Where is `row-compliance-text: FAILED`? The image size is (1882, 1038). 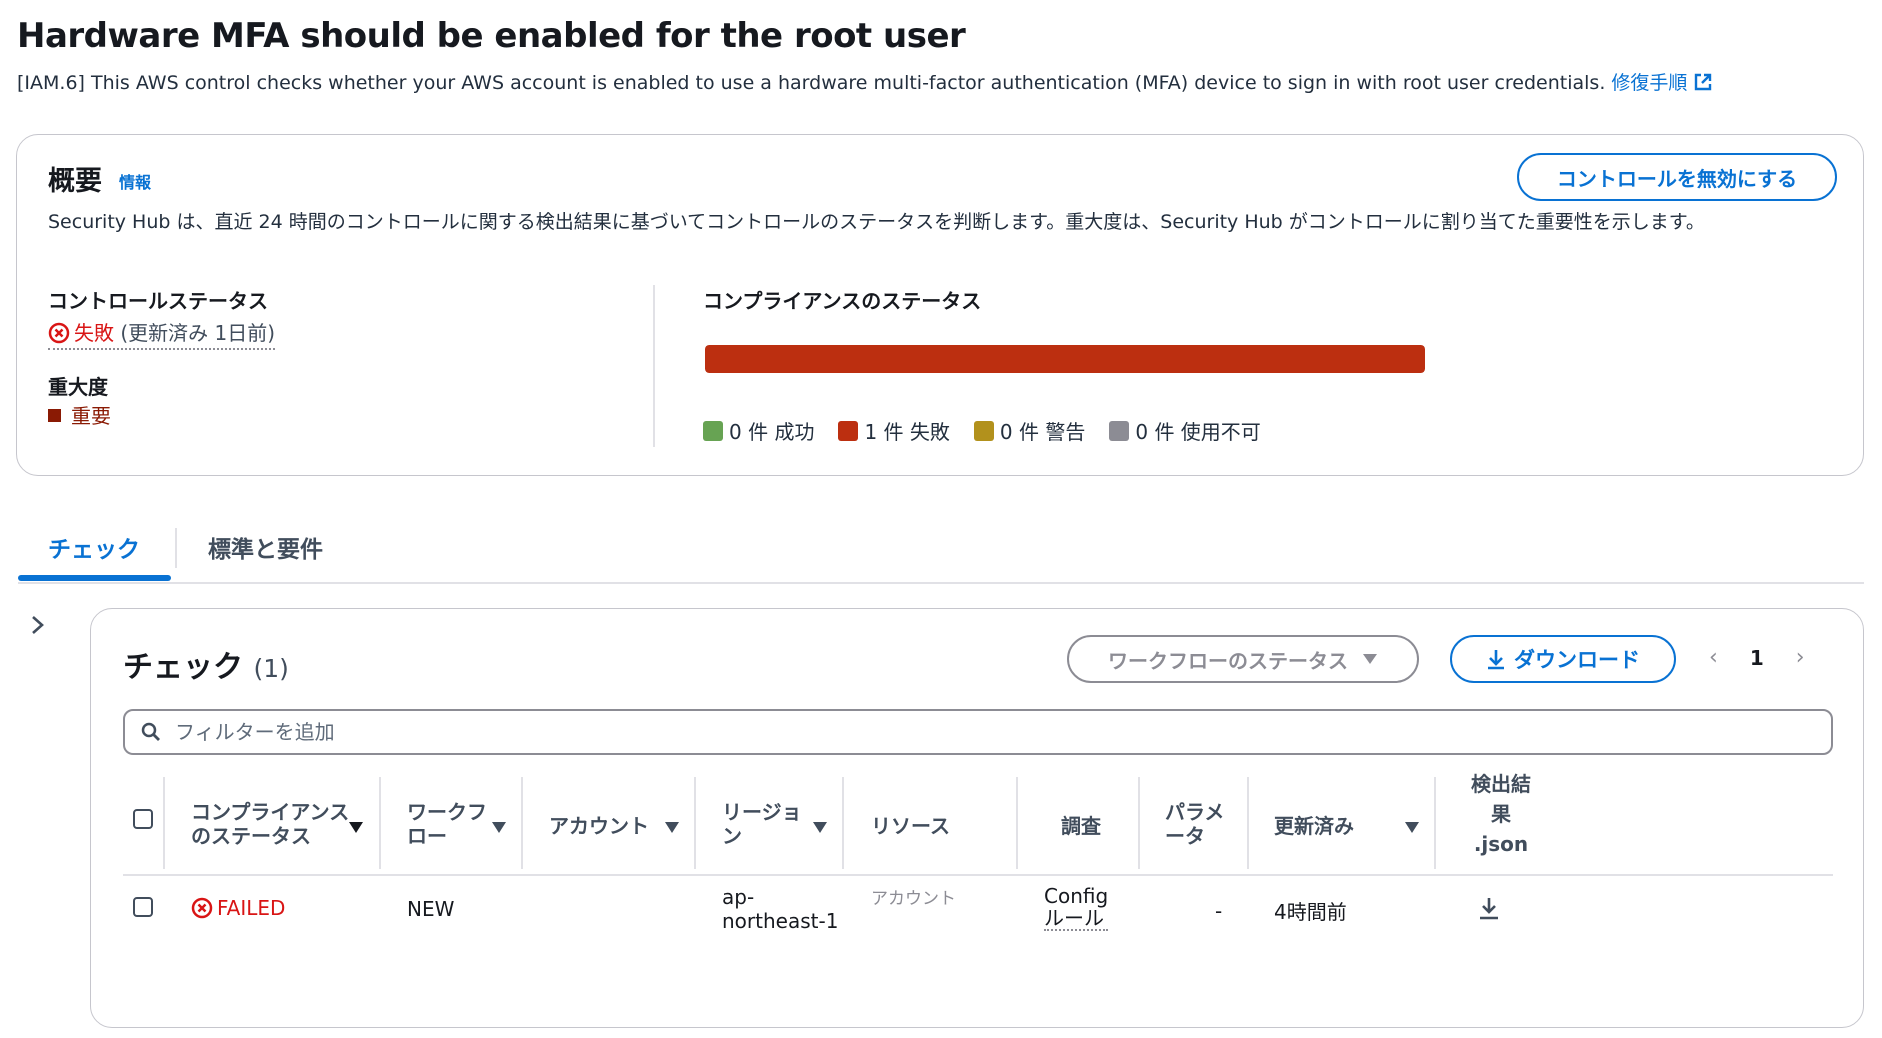 row-compliance-text: FAILED is located at coordinates (251, 908).